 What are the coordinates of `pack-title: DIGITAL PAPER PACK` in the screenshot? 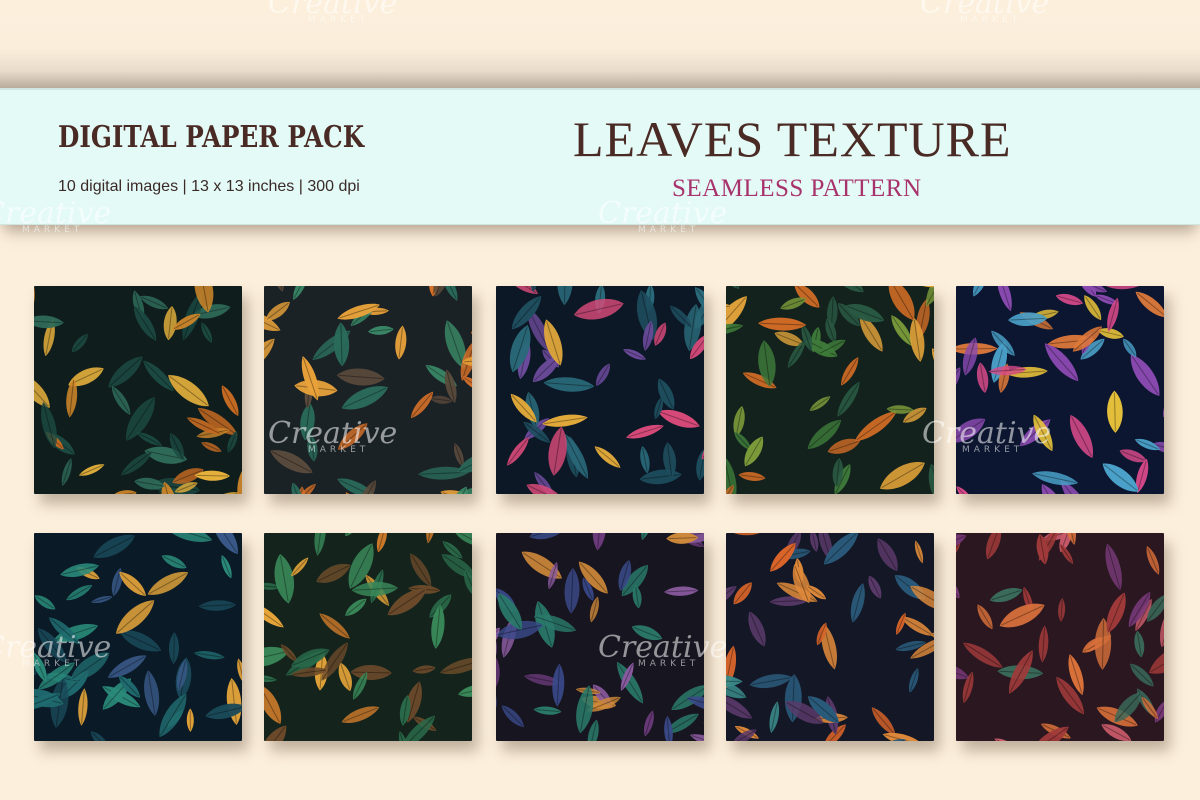 It's located at (211, 137).